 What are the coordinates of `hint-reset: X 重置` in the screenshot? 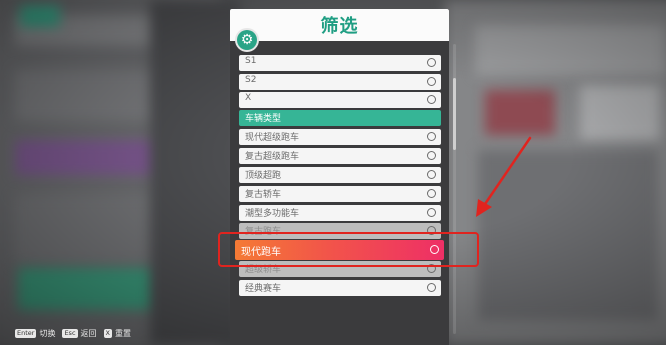 It's located at (117, 333).